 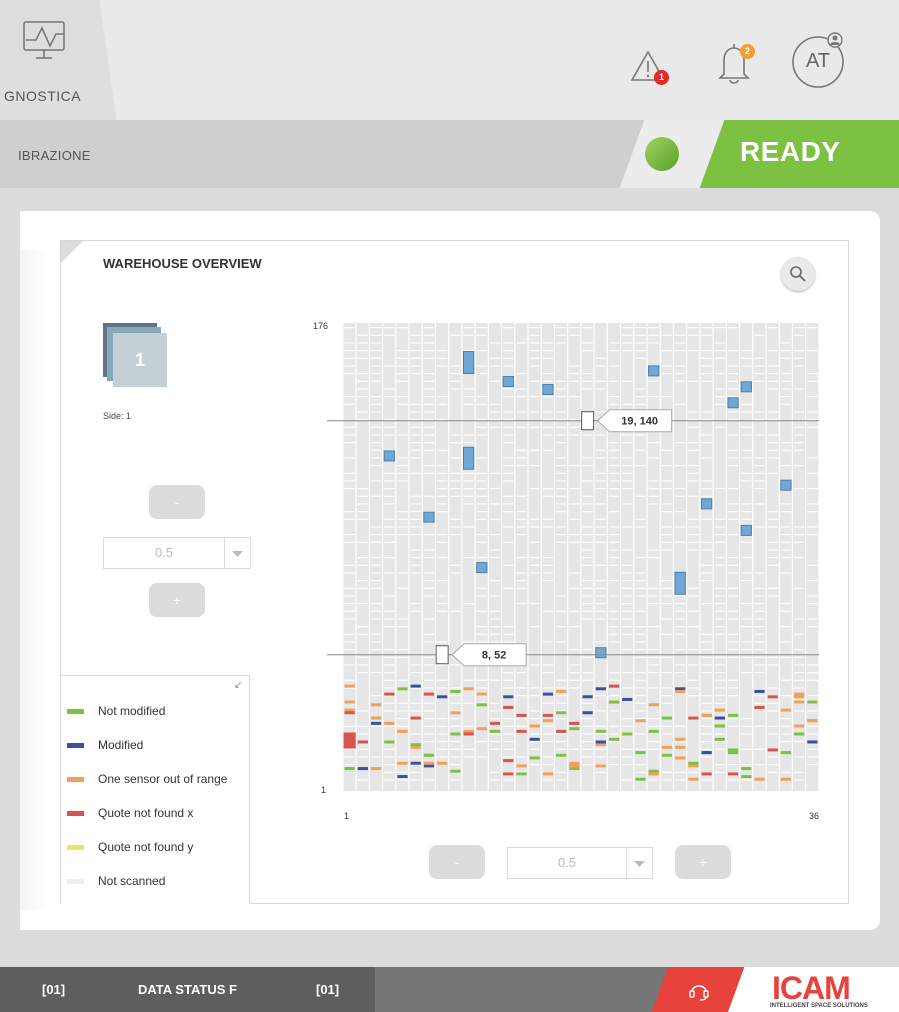 What do you see at coordinates (755, 154) in the screenshot?
I see `status-indicator: READY` at bounding box center [755, 154].